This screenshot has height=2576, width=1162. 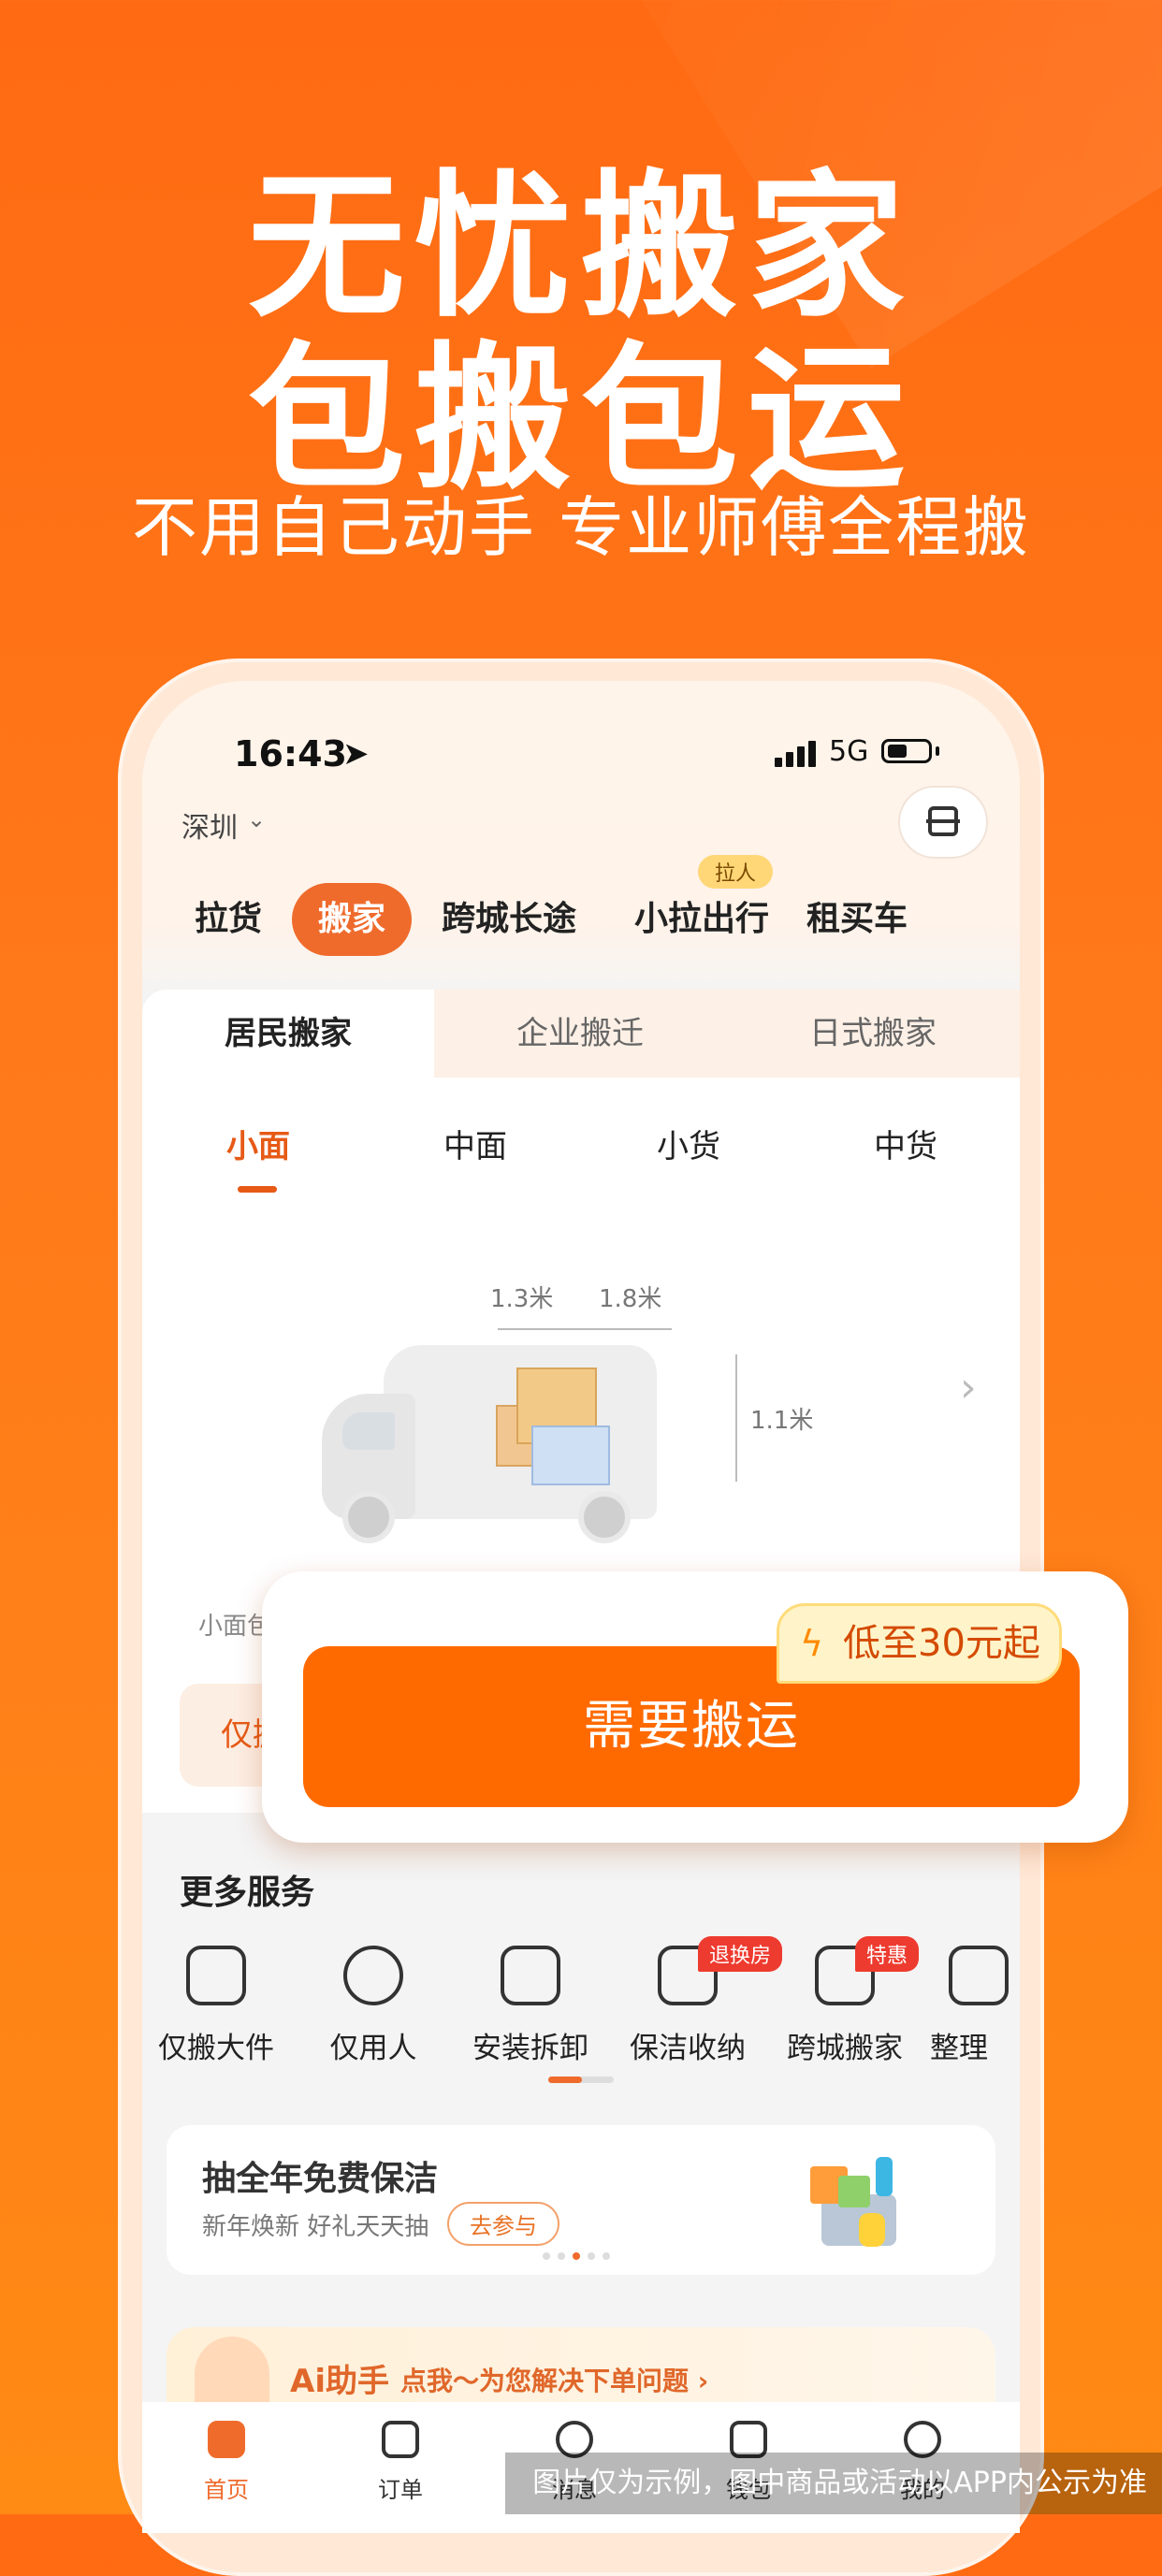 I want to click on person-icon, so click(x=373, y=1976).